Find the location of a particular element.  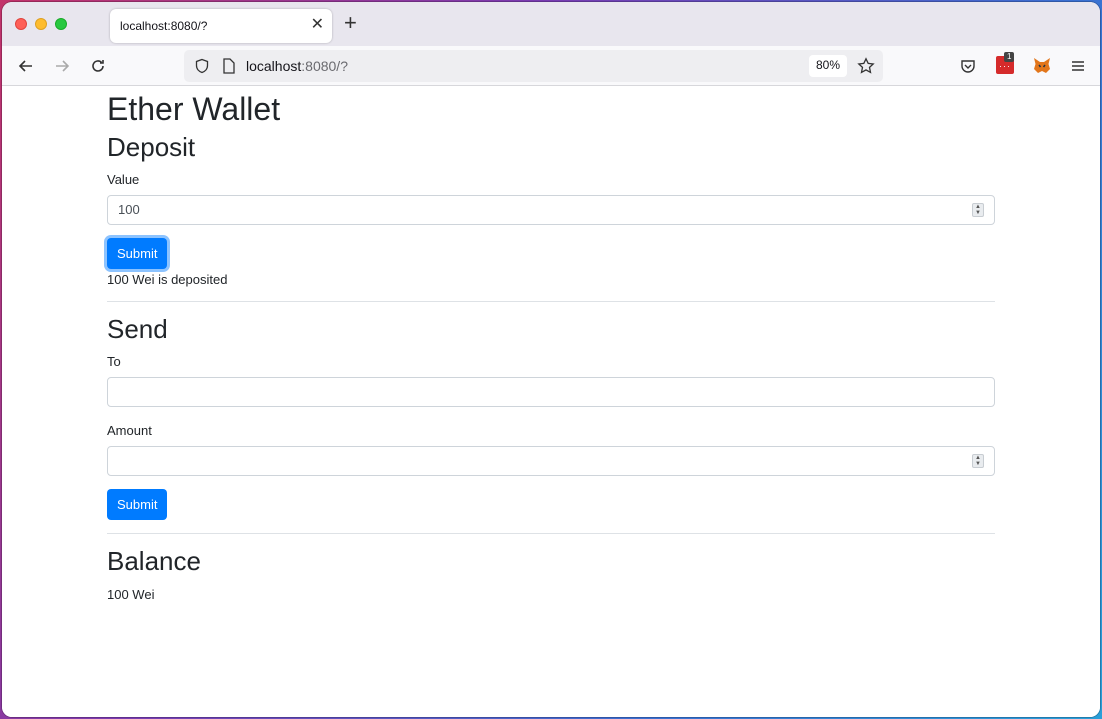

new-tab-button: + is located at coordinates (350, 23).